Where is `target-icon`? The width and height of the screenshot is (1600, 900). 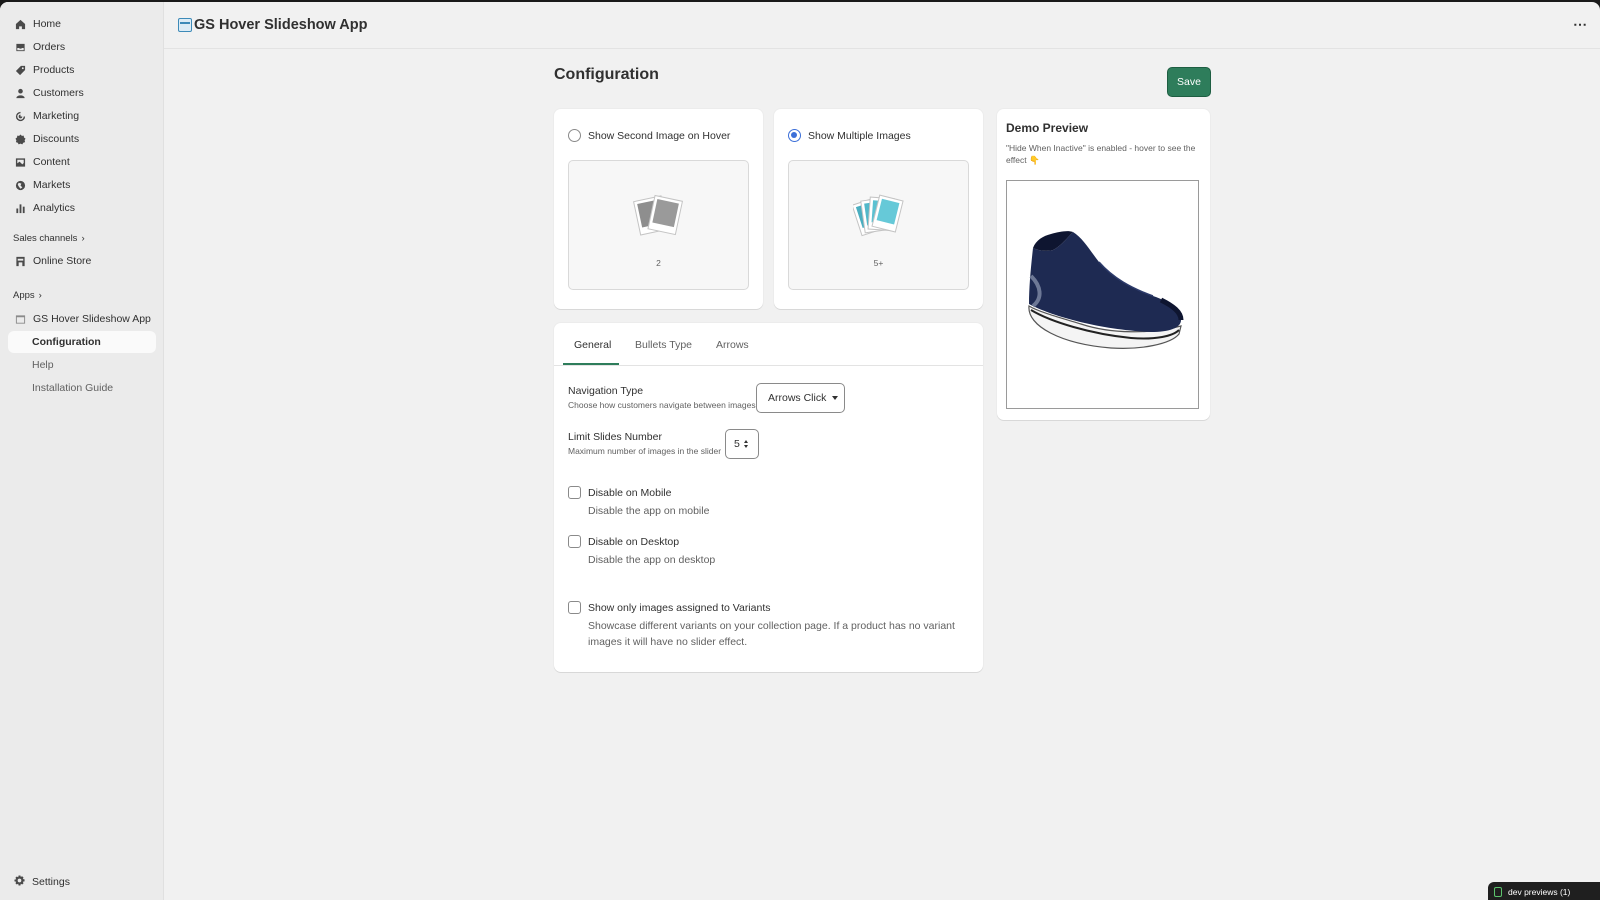 target-icon is located at coordinates (20, 116).